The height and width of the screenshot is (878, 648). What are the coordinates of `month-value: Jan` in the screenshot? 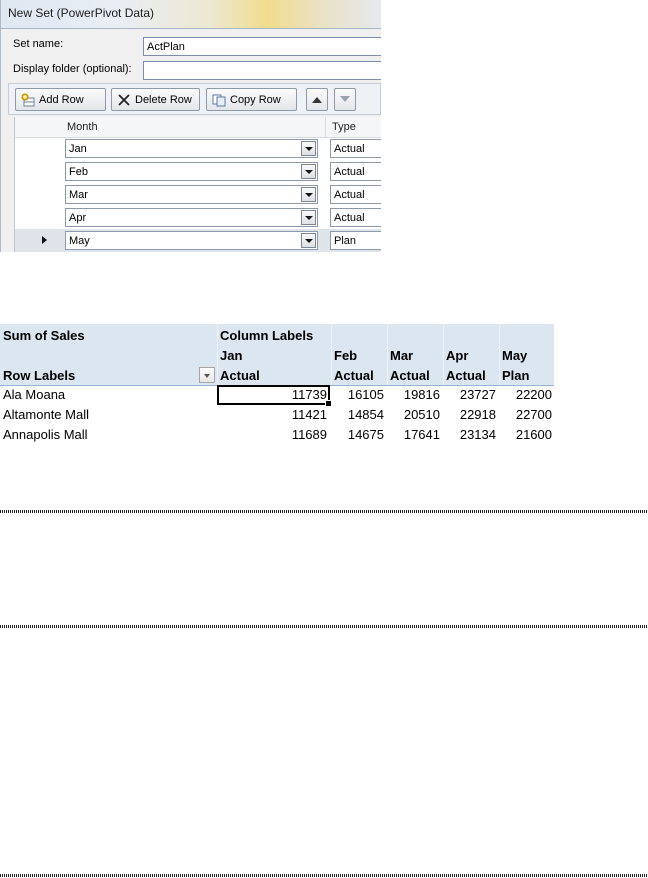 It's located at (78, 149).